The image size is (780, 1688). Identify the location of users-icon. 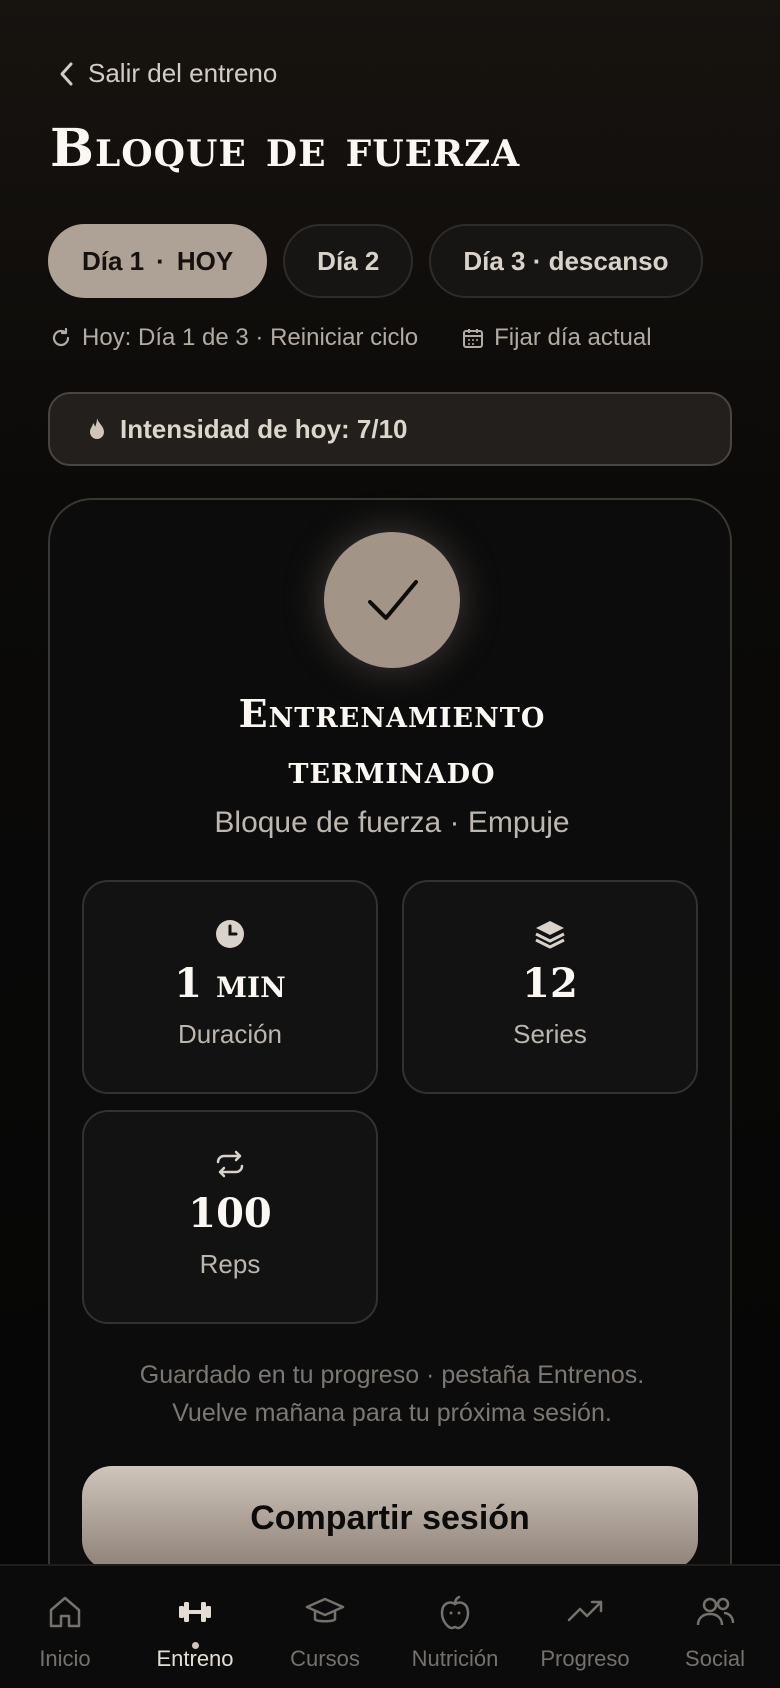
(715, 1611).